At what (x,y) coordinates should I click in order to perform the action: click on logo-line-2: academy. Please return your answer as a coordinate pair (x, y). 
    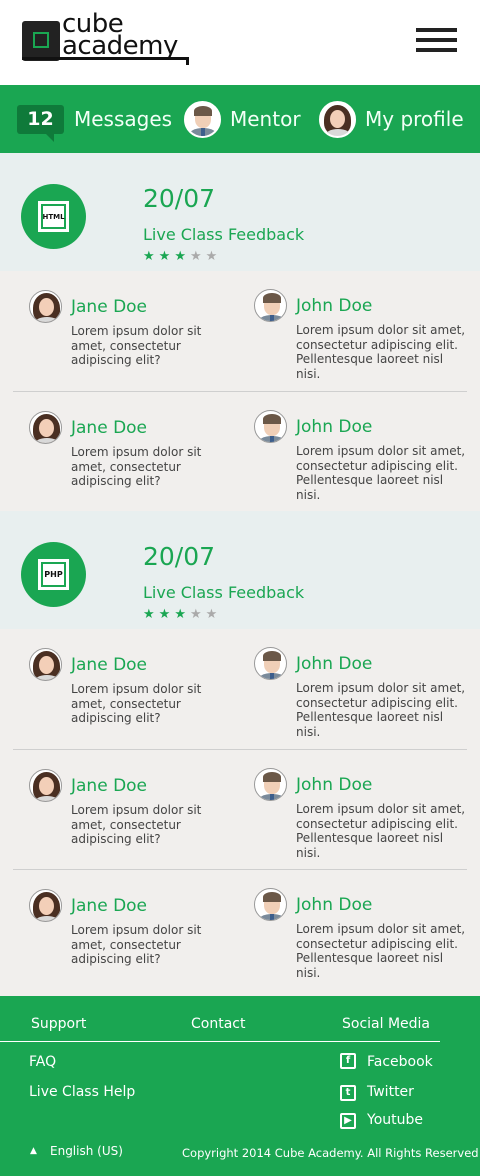
    Looking at the image, I should click on (120, 46).